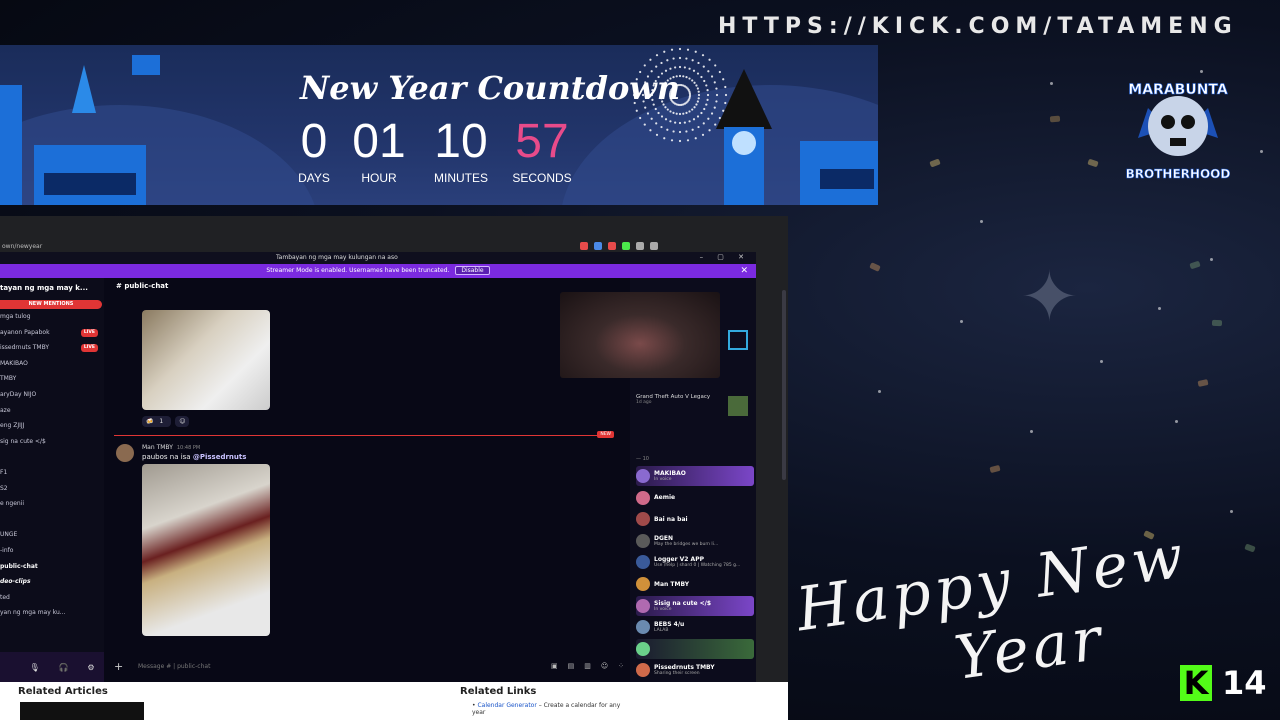 This screenshot has width=1280, height=720. What do you see at coordinates (52, 348) in the screenshot?
I see `channel-item: issedrnuts TMBY LIVE` at bounding box center [52, 348].